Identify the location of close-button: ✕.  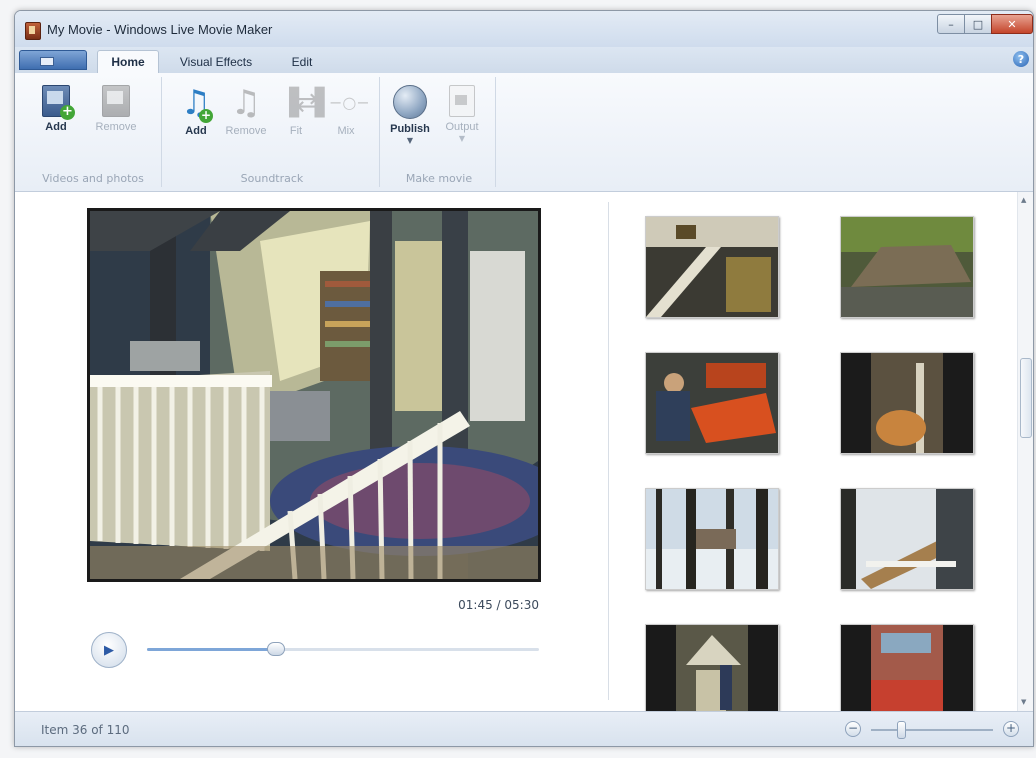
(1012, 24).